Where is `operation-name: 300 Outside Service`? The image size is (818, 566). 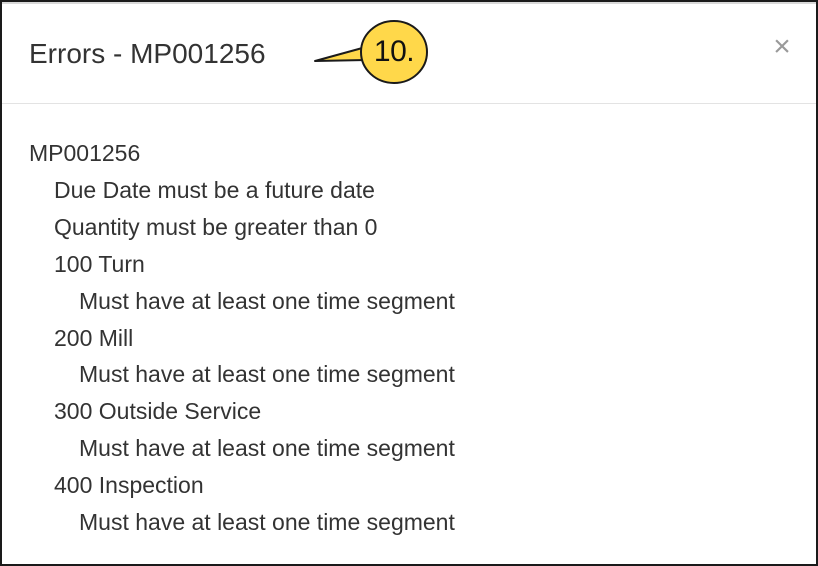
operation-name: 300 Outside Service is located at coordinates (158, 411).